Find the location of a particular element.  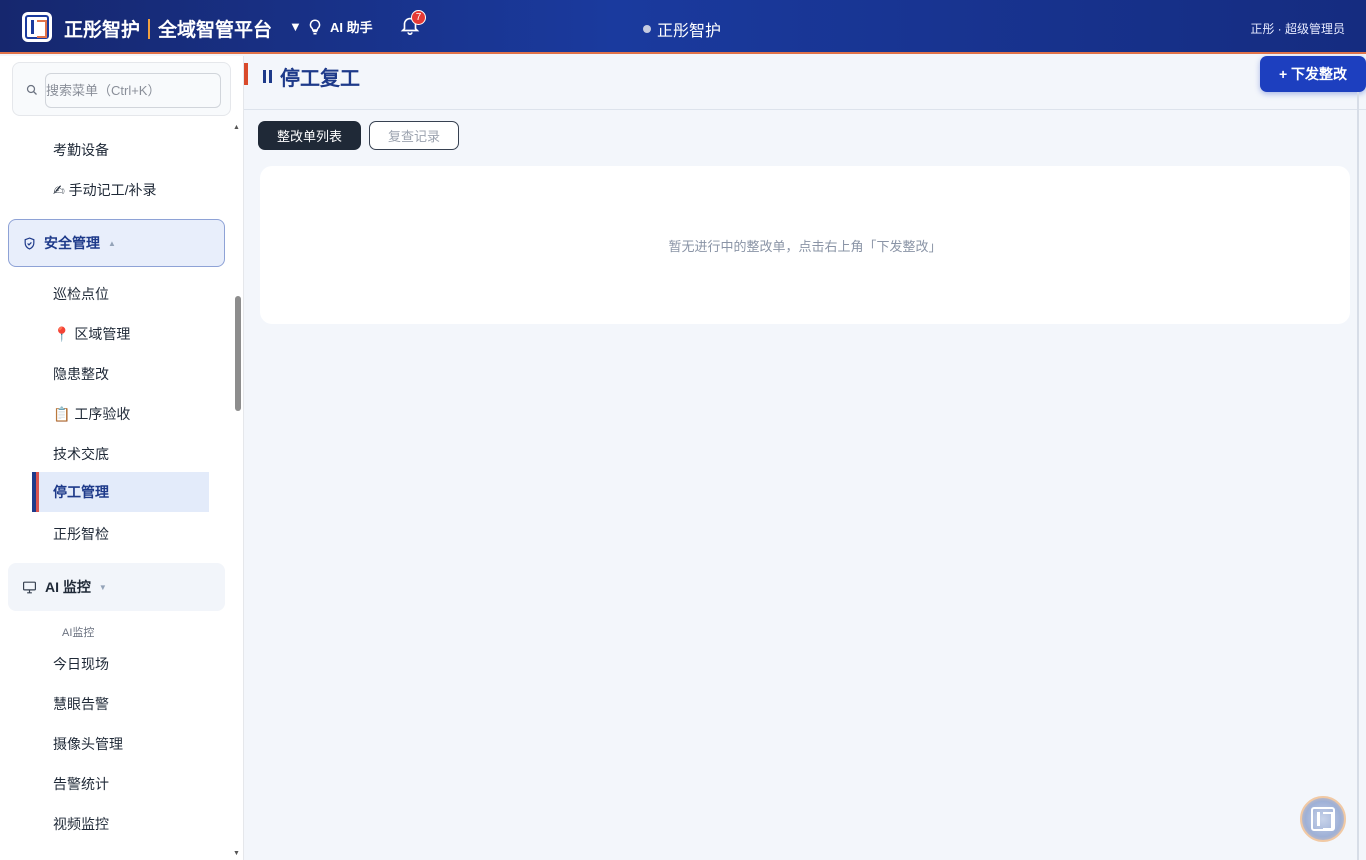

search-icon is located at coordinates (31, 89).